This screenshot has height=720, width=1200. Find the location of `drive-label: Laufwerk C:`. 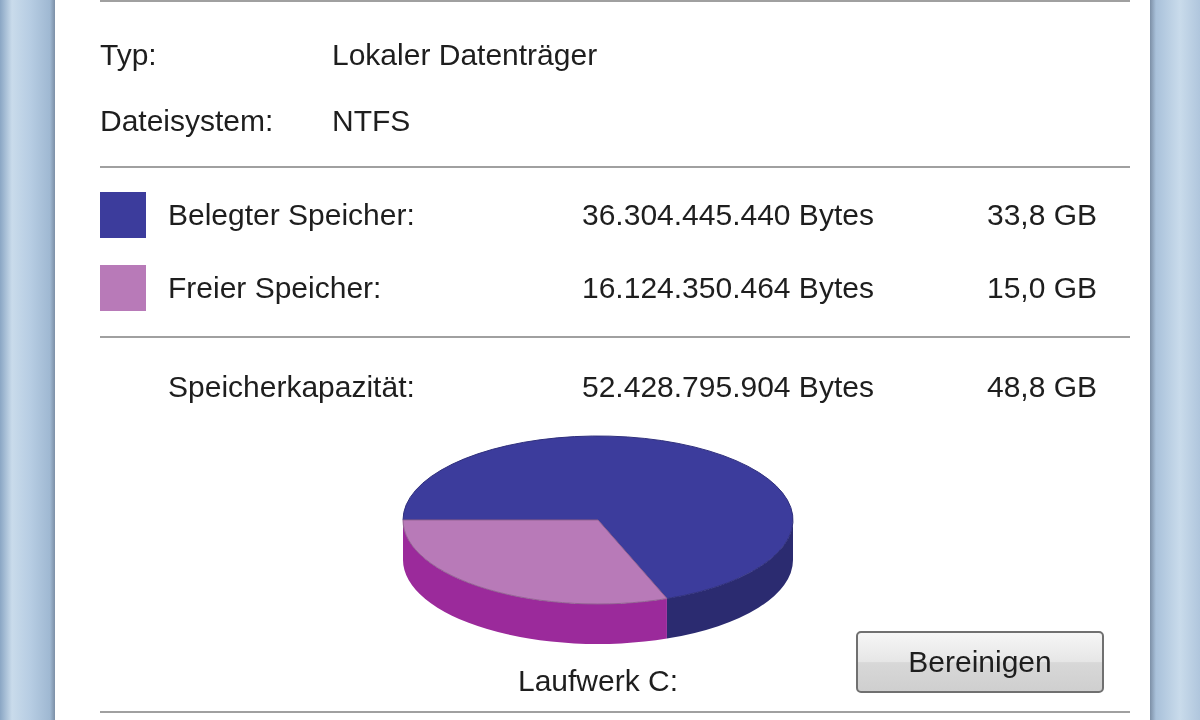

drive-label: Laufwerk C: is located at coordinates (598, 681).